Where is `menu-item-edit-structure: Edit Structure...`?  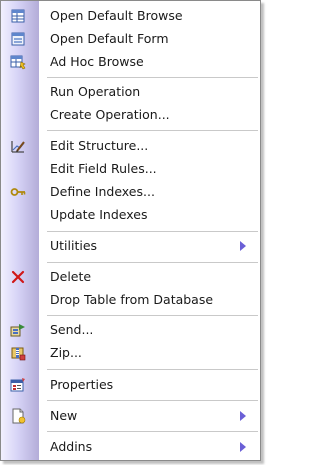
menu-item-edit-structure: Edit Structure... is located at coordinates (130, 146).